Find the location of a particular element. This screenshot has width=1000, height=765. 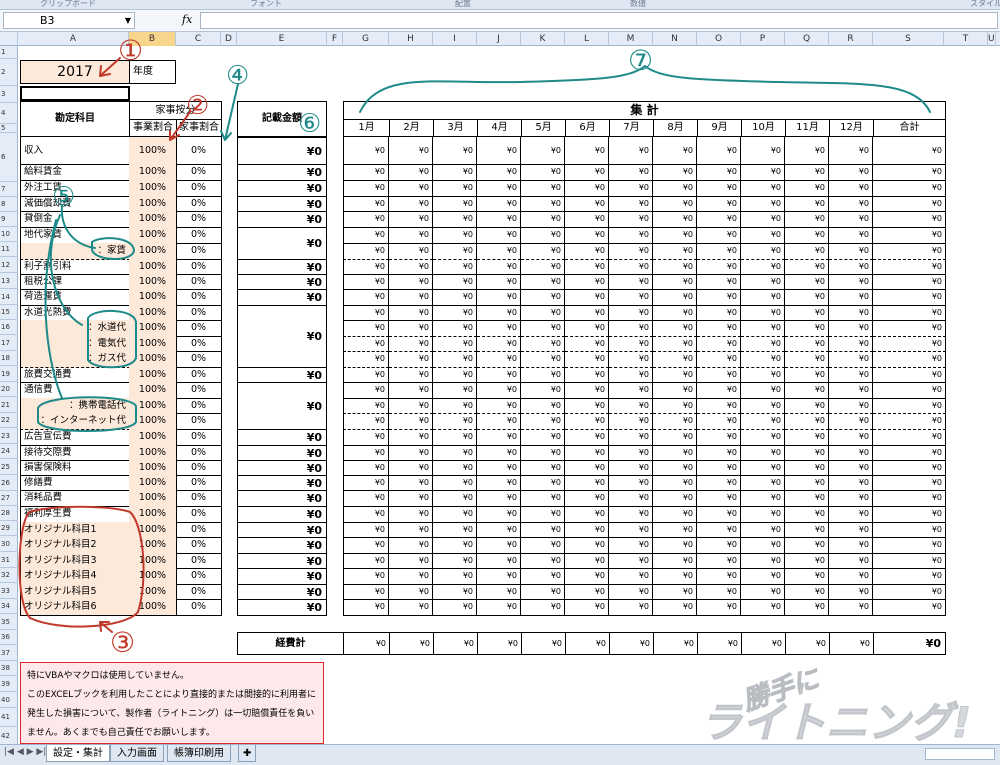

tab-input-screen: 入力画面 is located at coordinates (137, 753).